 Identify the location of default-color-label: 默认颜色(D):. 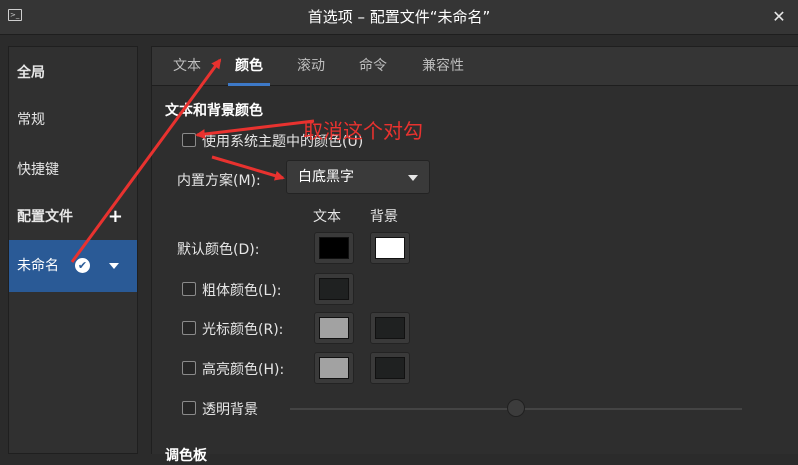
(218, 250).